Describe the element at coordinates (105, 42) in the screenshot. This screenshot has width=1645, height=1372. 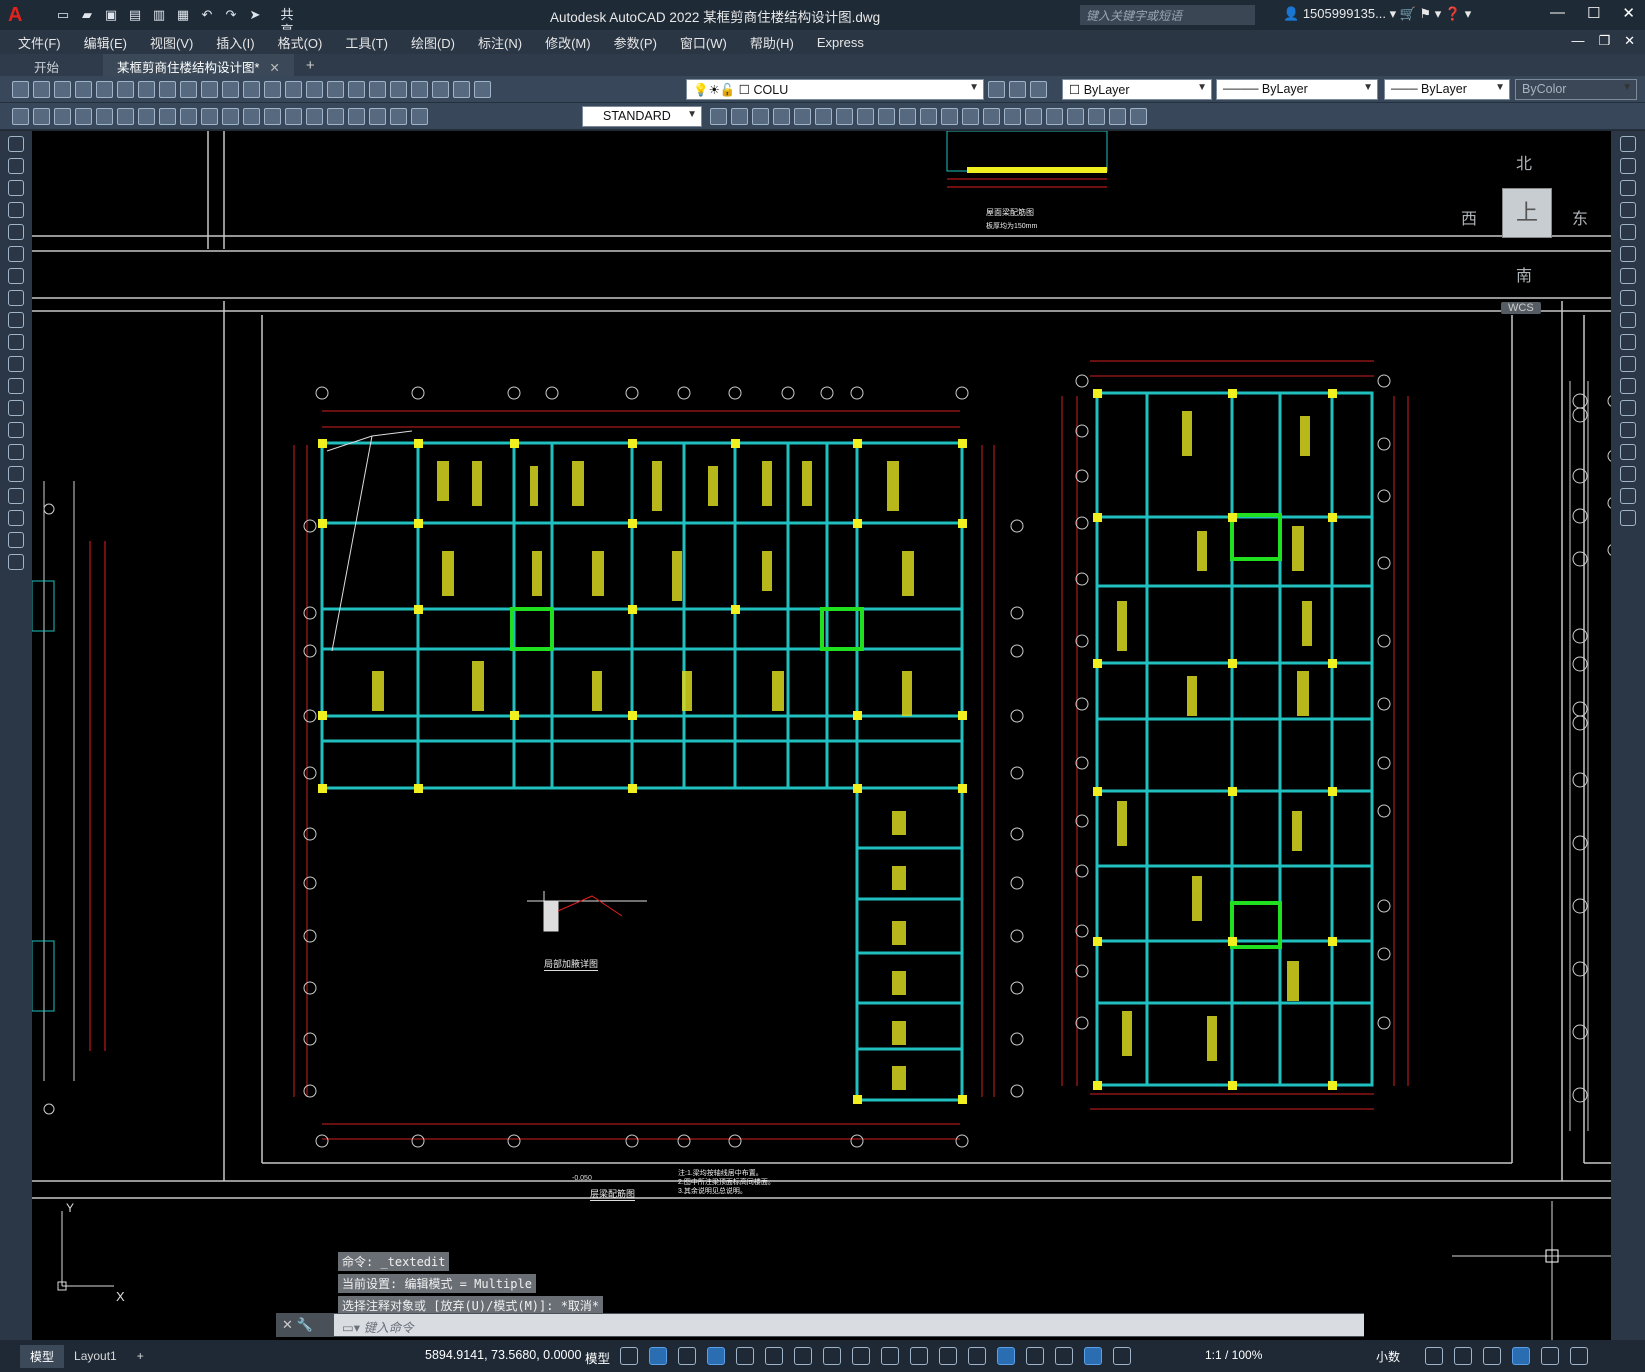
I see `menu-edit: 编辑(E)` at that location.